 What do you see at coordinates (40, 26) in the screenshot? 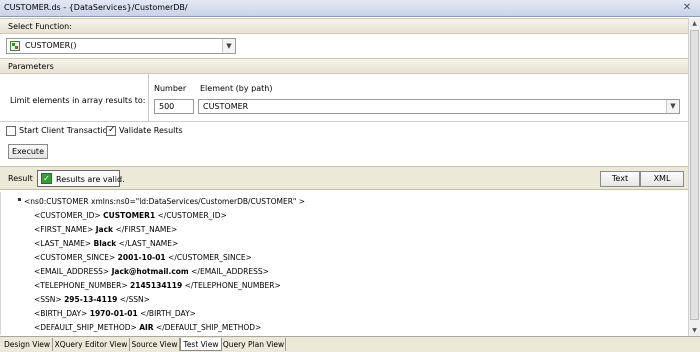
I see `select-function-header-label: Select Function:` at bounding box center [40, 26].